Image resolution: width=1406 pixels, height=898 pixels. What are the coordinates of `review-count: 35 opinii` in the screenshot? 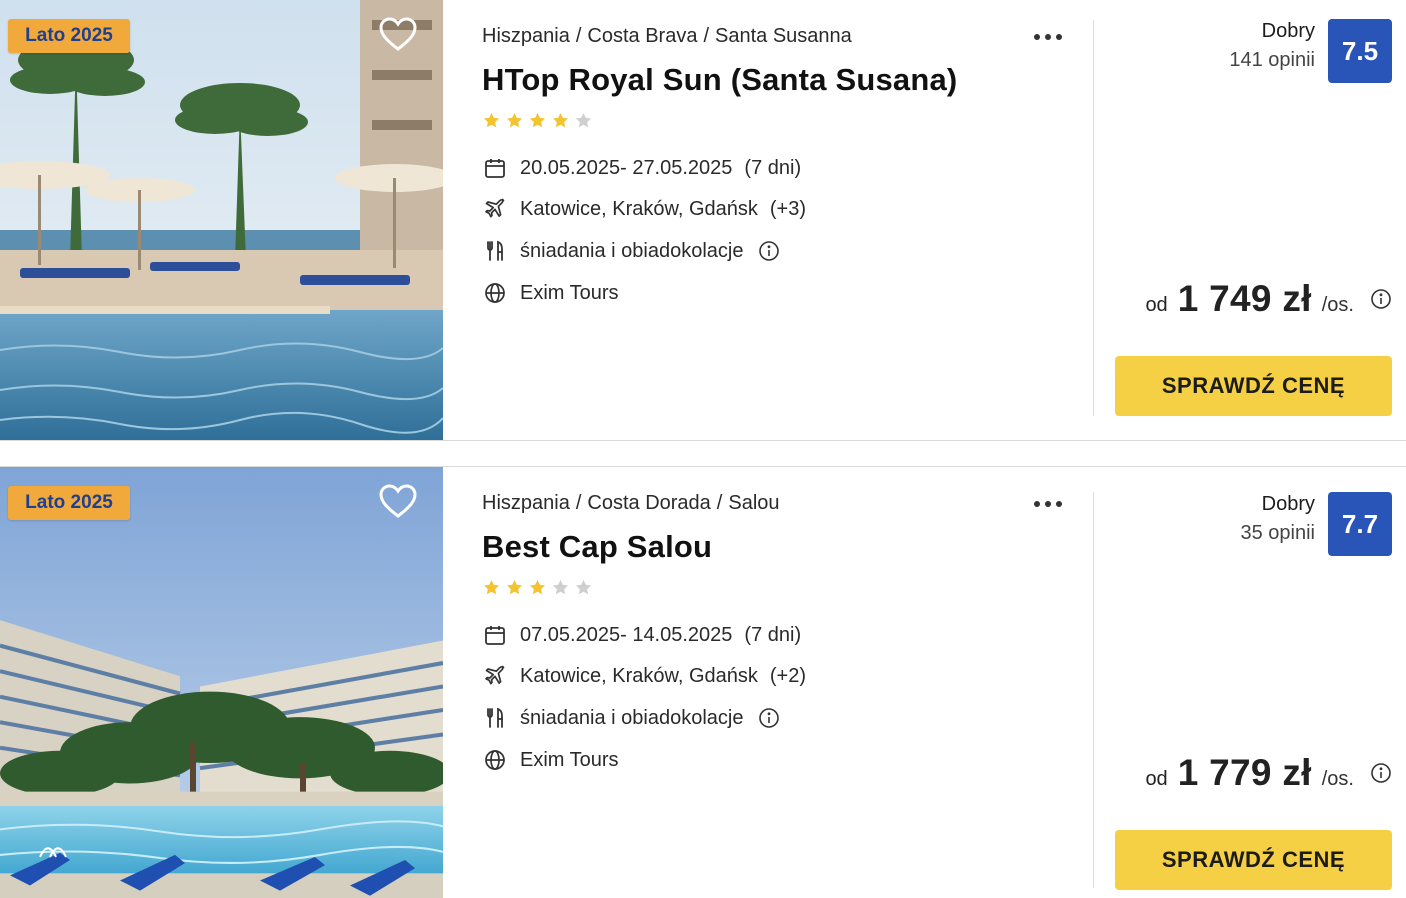 It's located at (1277, 533).